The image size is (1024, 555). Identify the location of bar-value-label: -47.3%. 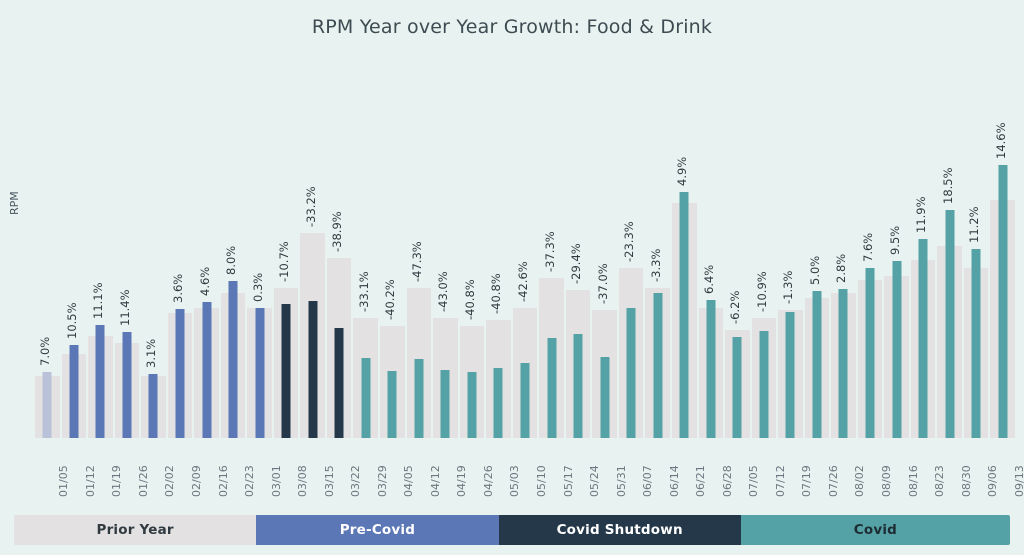
(416, 261).